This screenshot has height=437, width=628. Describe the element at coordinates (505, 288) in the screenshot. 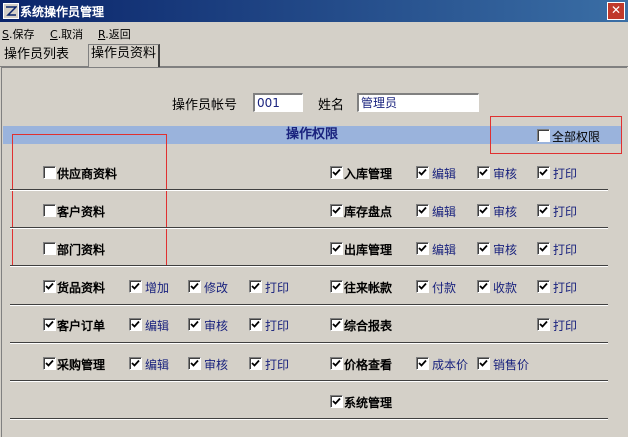

I see `perm-right-3-sub-1-label: 收款` at that location.